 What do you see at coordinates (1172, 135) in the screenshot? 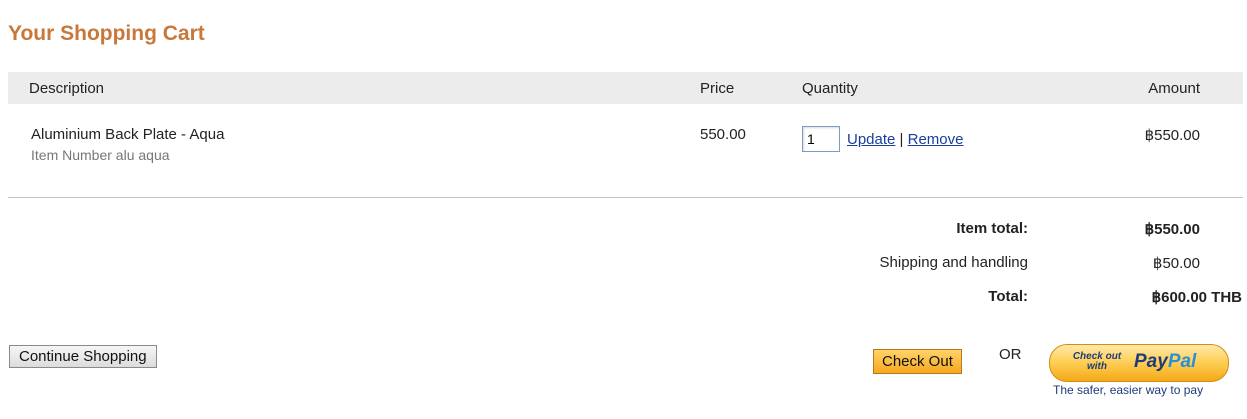
I see `item-amount: ฿550.00` at bounding box center [1172, 135].